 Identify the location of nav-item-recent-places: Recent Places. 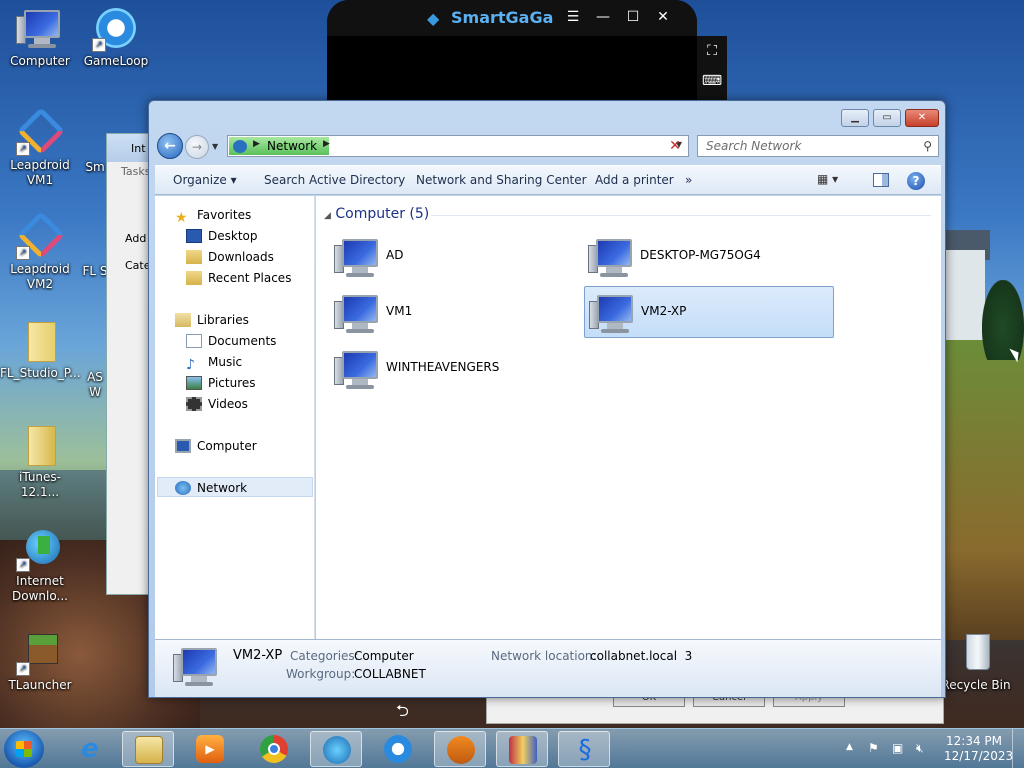
(238, 278).